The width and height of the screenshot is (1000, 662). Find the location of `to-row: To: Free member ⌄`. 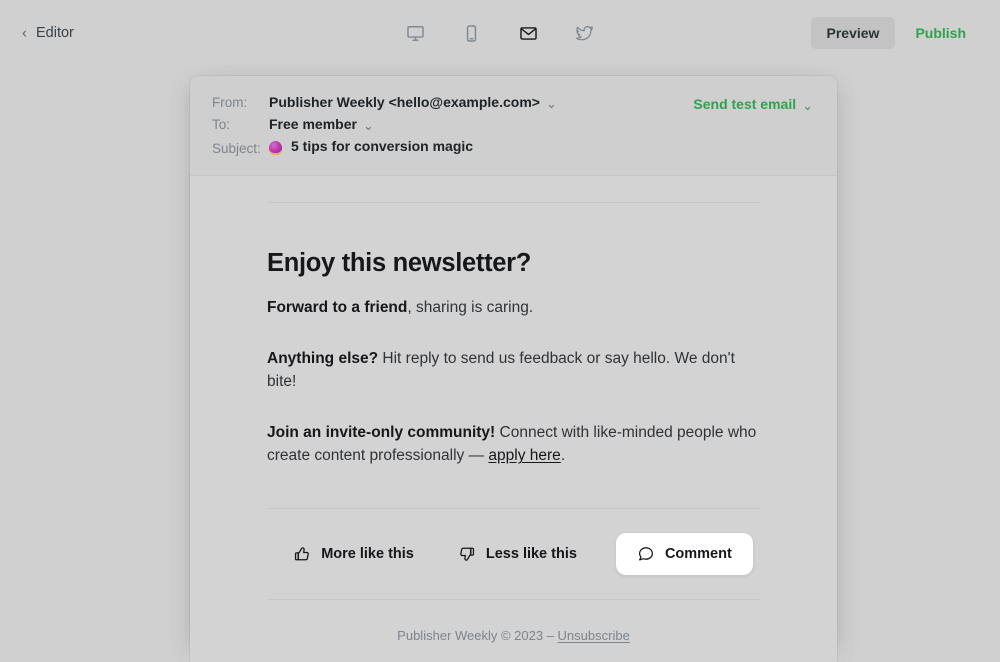

to-row: To: Free member ⌄ is located at coordinates (512, 127).